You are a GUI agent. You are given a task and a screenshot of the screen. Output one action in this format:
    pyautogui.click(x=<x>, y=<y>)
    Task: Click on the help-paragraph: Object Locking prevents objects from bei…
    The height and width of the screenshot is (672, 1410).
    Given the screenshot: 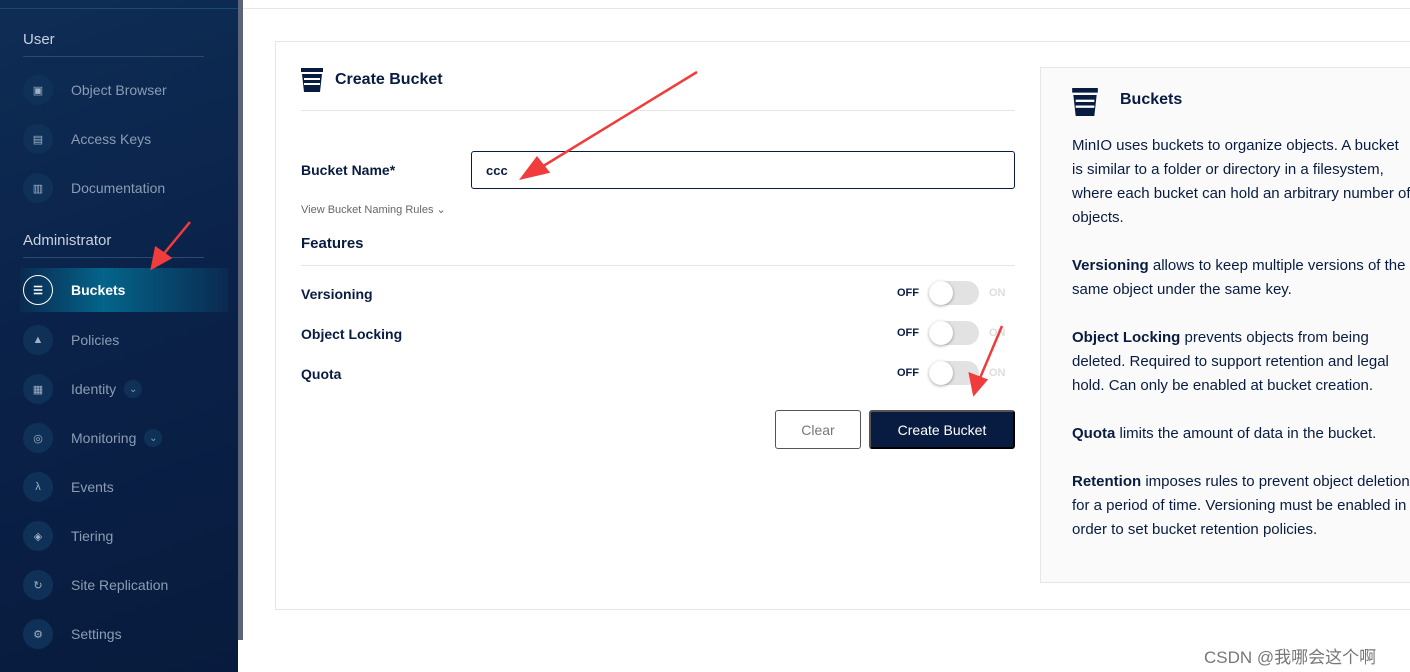 What is the action you would take?
    pyautogui.click(x=1241, y=362)
    